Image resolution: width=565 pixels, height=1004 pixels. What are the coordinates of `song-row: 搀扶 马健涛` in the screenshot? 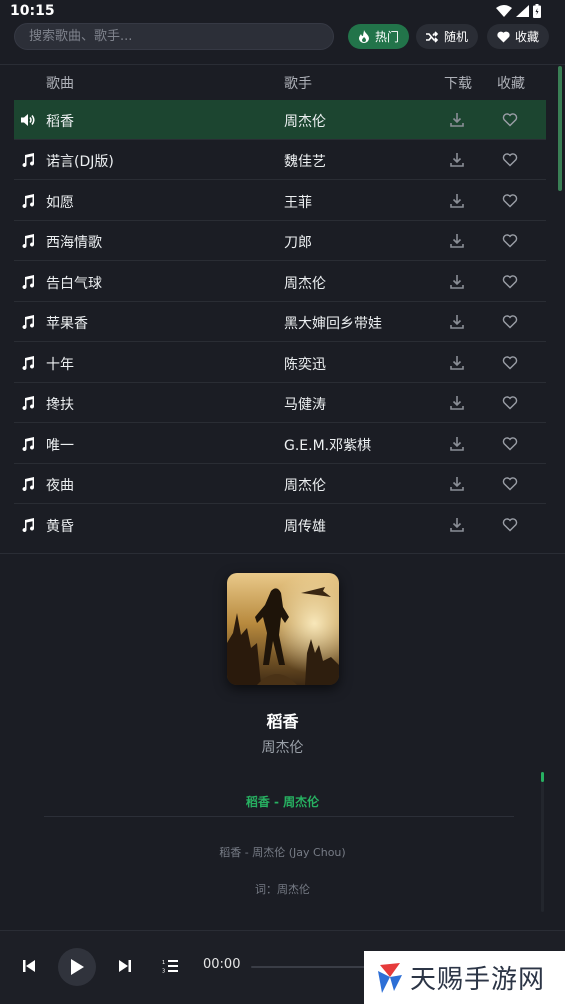 It's located at (280, 403).